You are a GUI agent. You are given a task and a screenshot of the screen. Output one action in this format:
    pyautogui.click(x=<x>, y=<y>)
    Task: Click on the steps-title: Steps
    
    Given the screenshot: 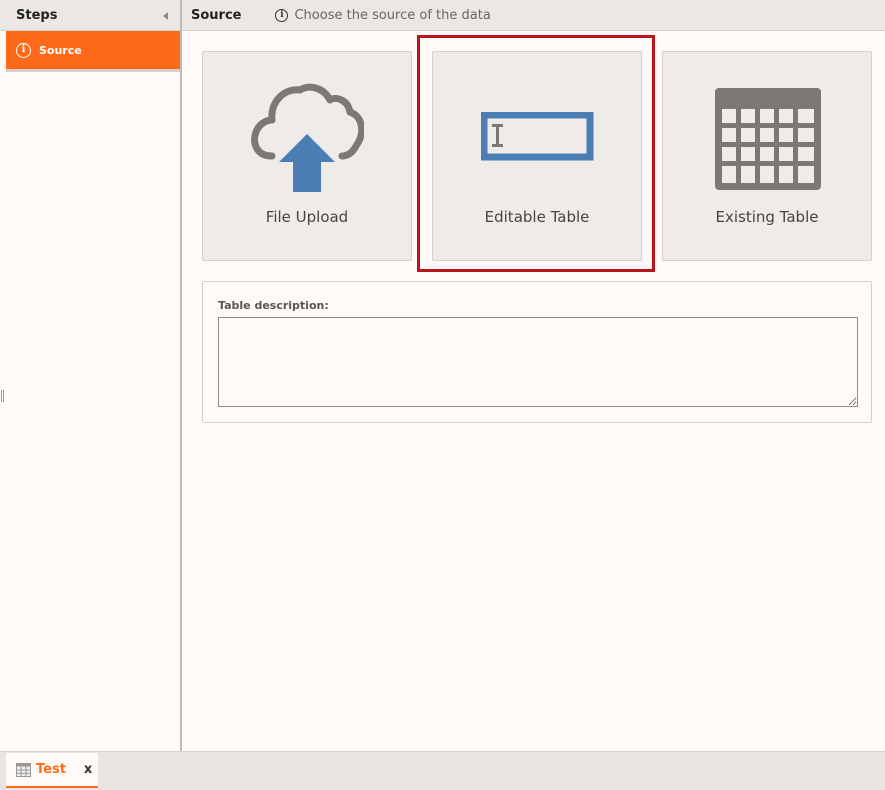 What is the action you would take?
    pyautogui.click(x=37, y=15)
    